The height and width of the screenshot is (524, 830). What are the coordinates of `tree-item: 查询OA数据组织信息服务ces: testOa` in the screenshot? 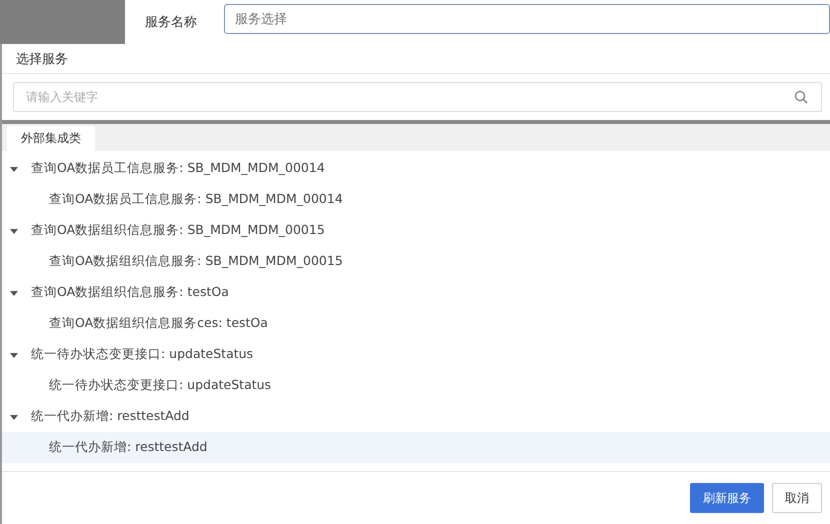 It's located at (416, 323).